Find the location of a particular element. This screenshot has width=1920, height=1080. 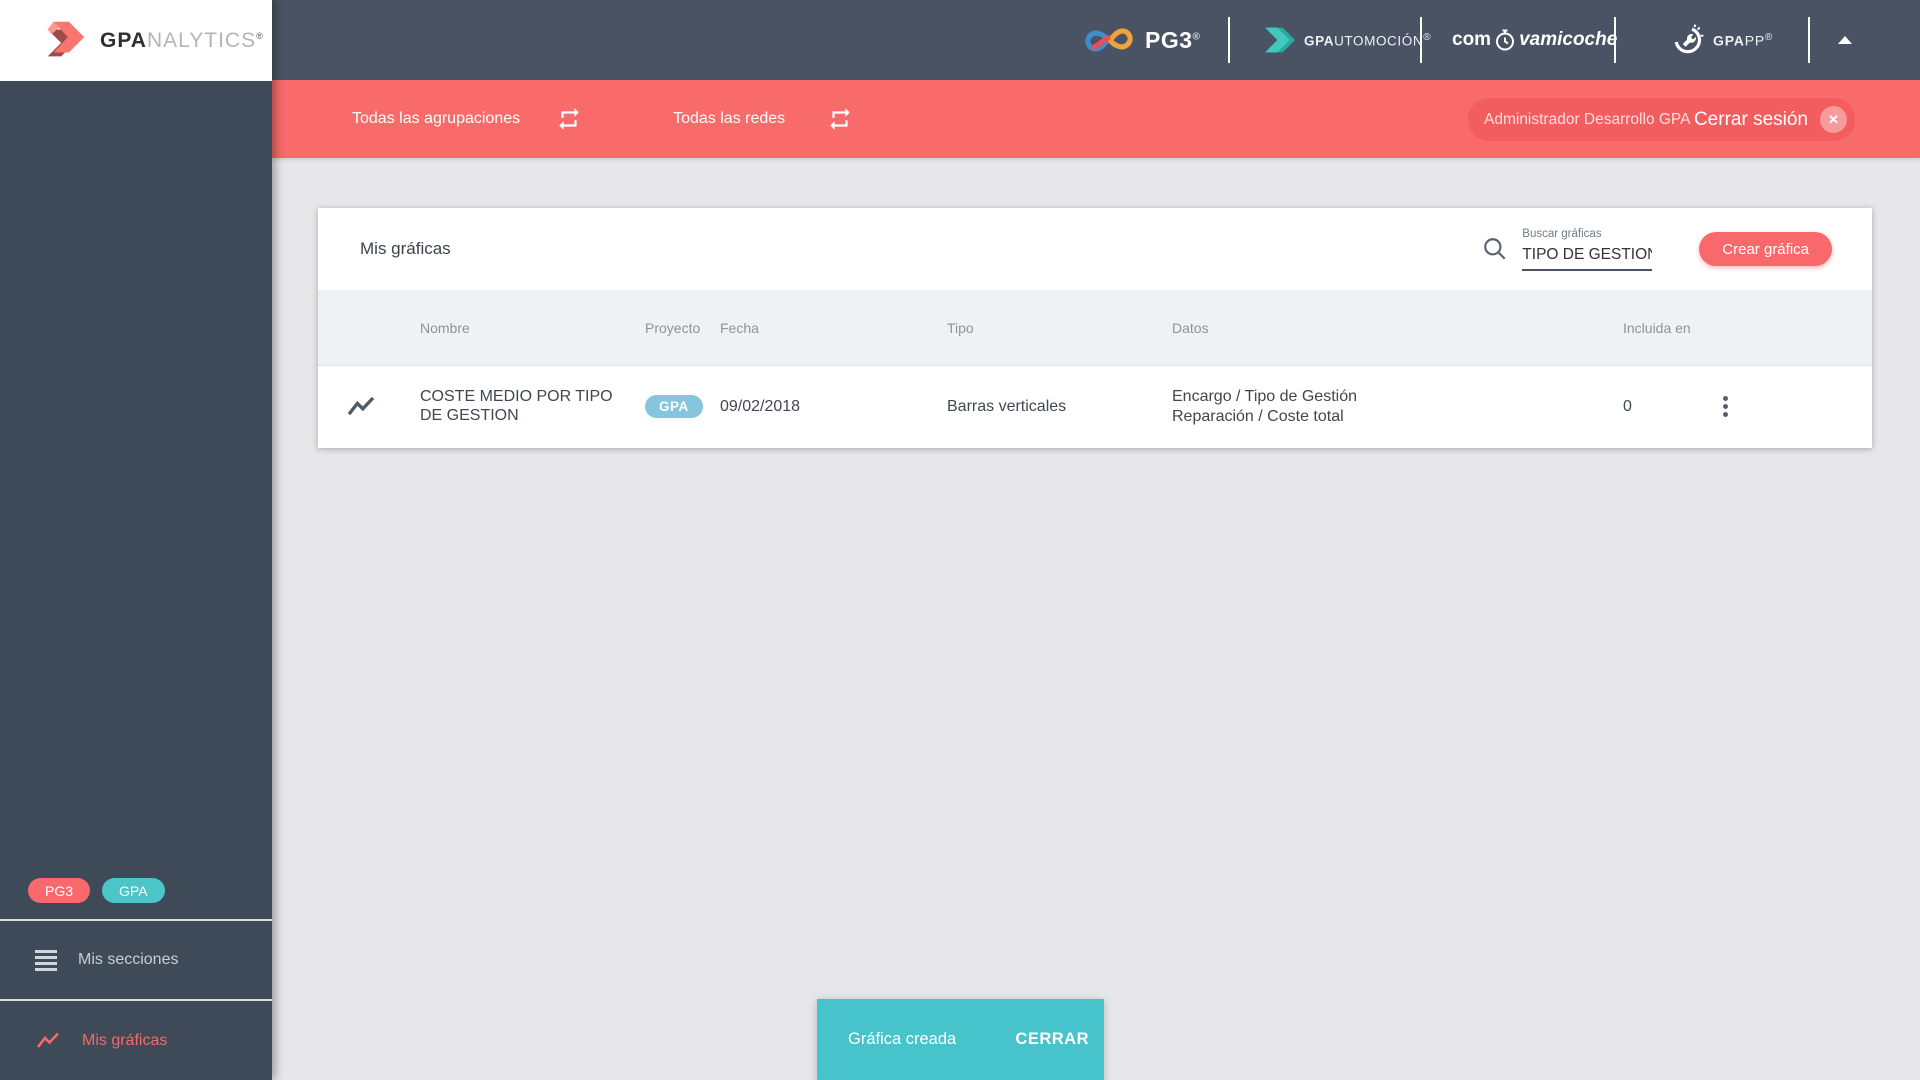

platform-badges: PG3 GPA is located at coordinates (96, 890).